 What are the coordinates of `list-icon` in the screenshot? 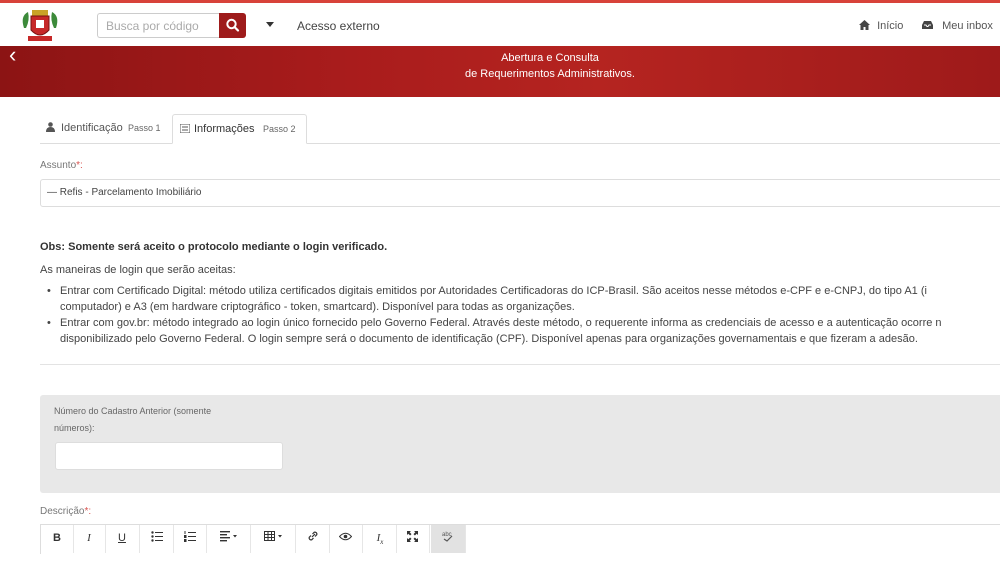 It's located at (185, 128).